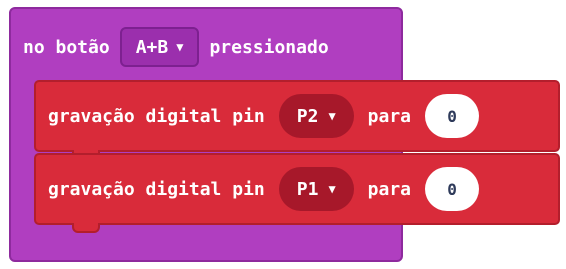 Image resolution: width=566 pixels, height=269 pixels. Describe the element at coordinates (307, 116) in the screenshot. I see `pin-dropdown-value: P2` at that location.